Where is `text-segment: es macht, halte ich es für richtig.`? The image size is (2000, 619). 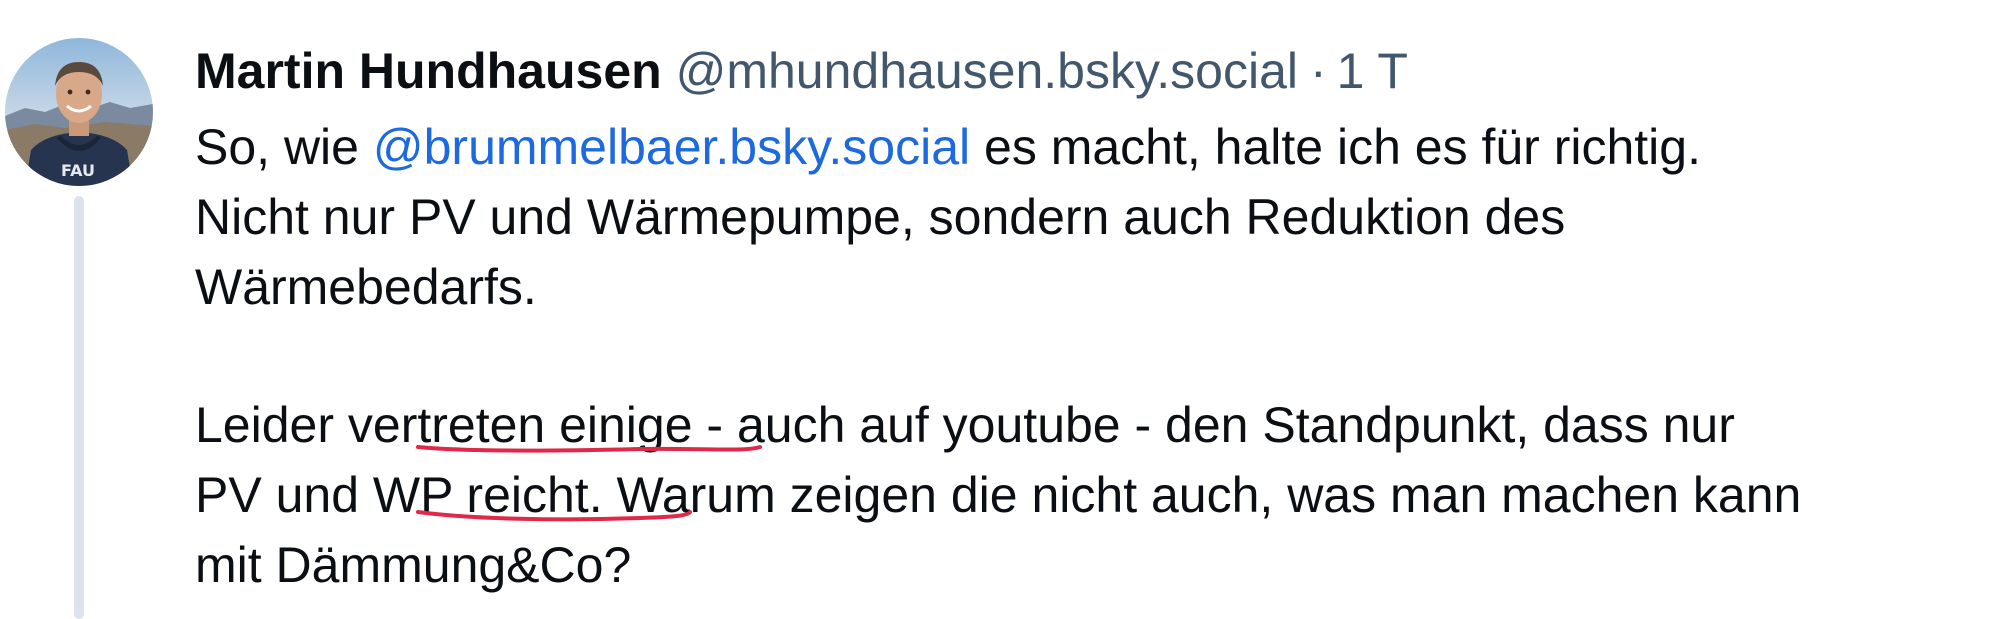
text-segment: es macht, halte ich es für richtig. is located at coordinates (1335, 147).